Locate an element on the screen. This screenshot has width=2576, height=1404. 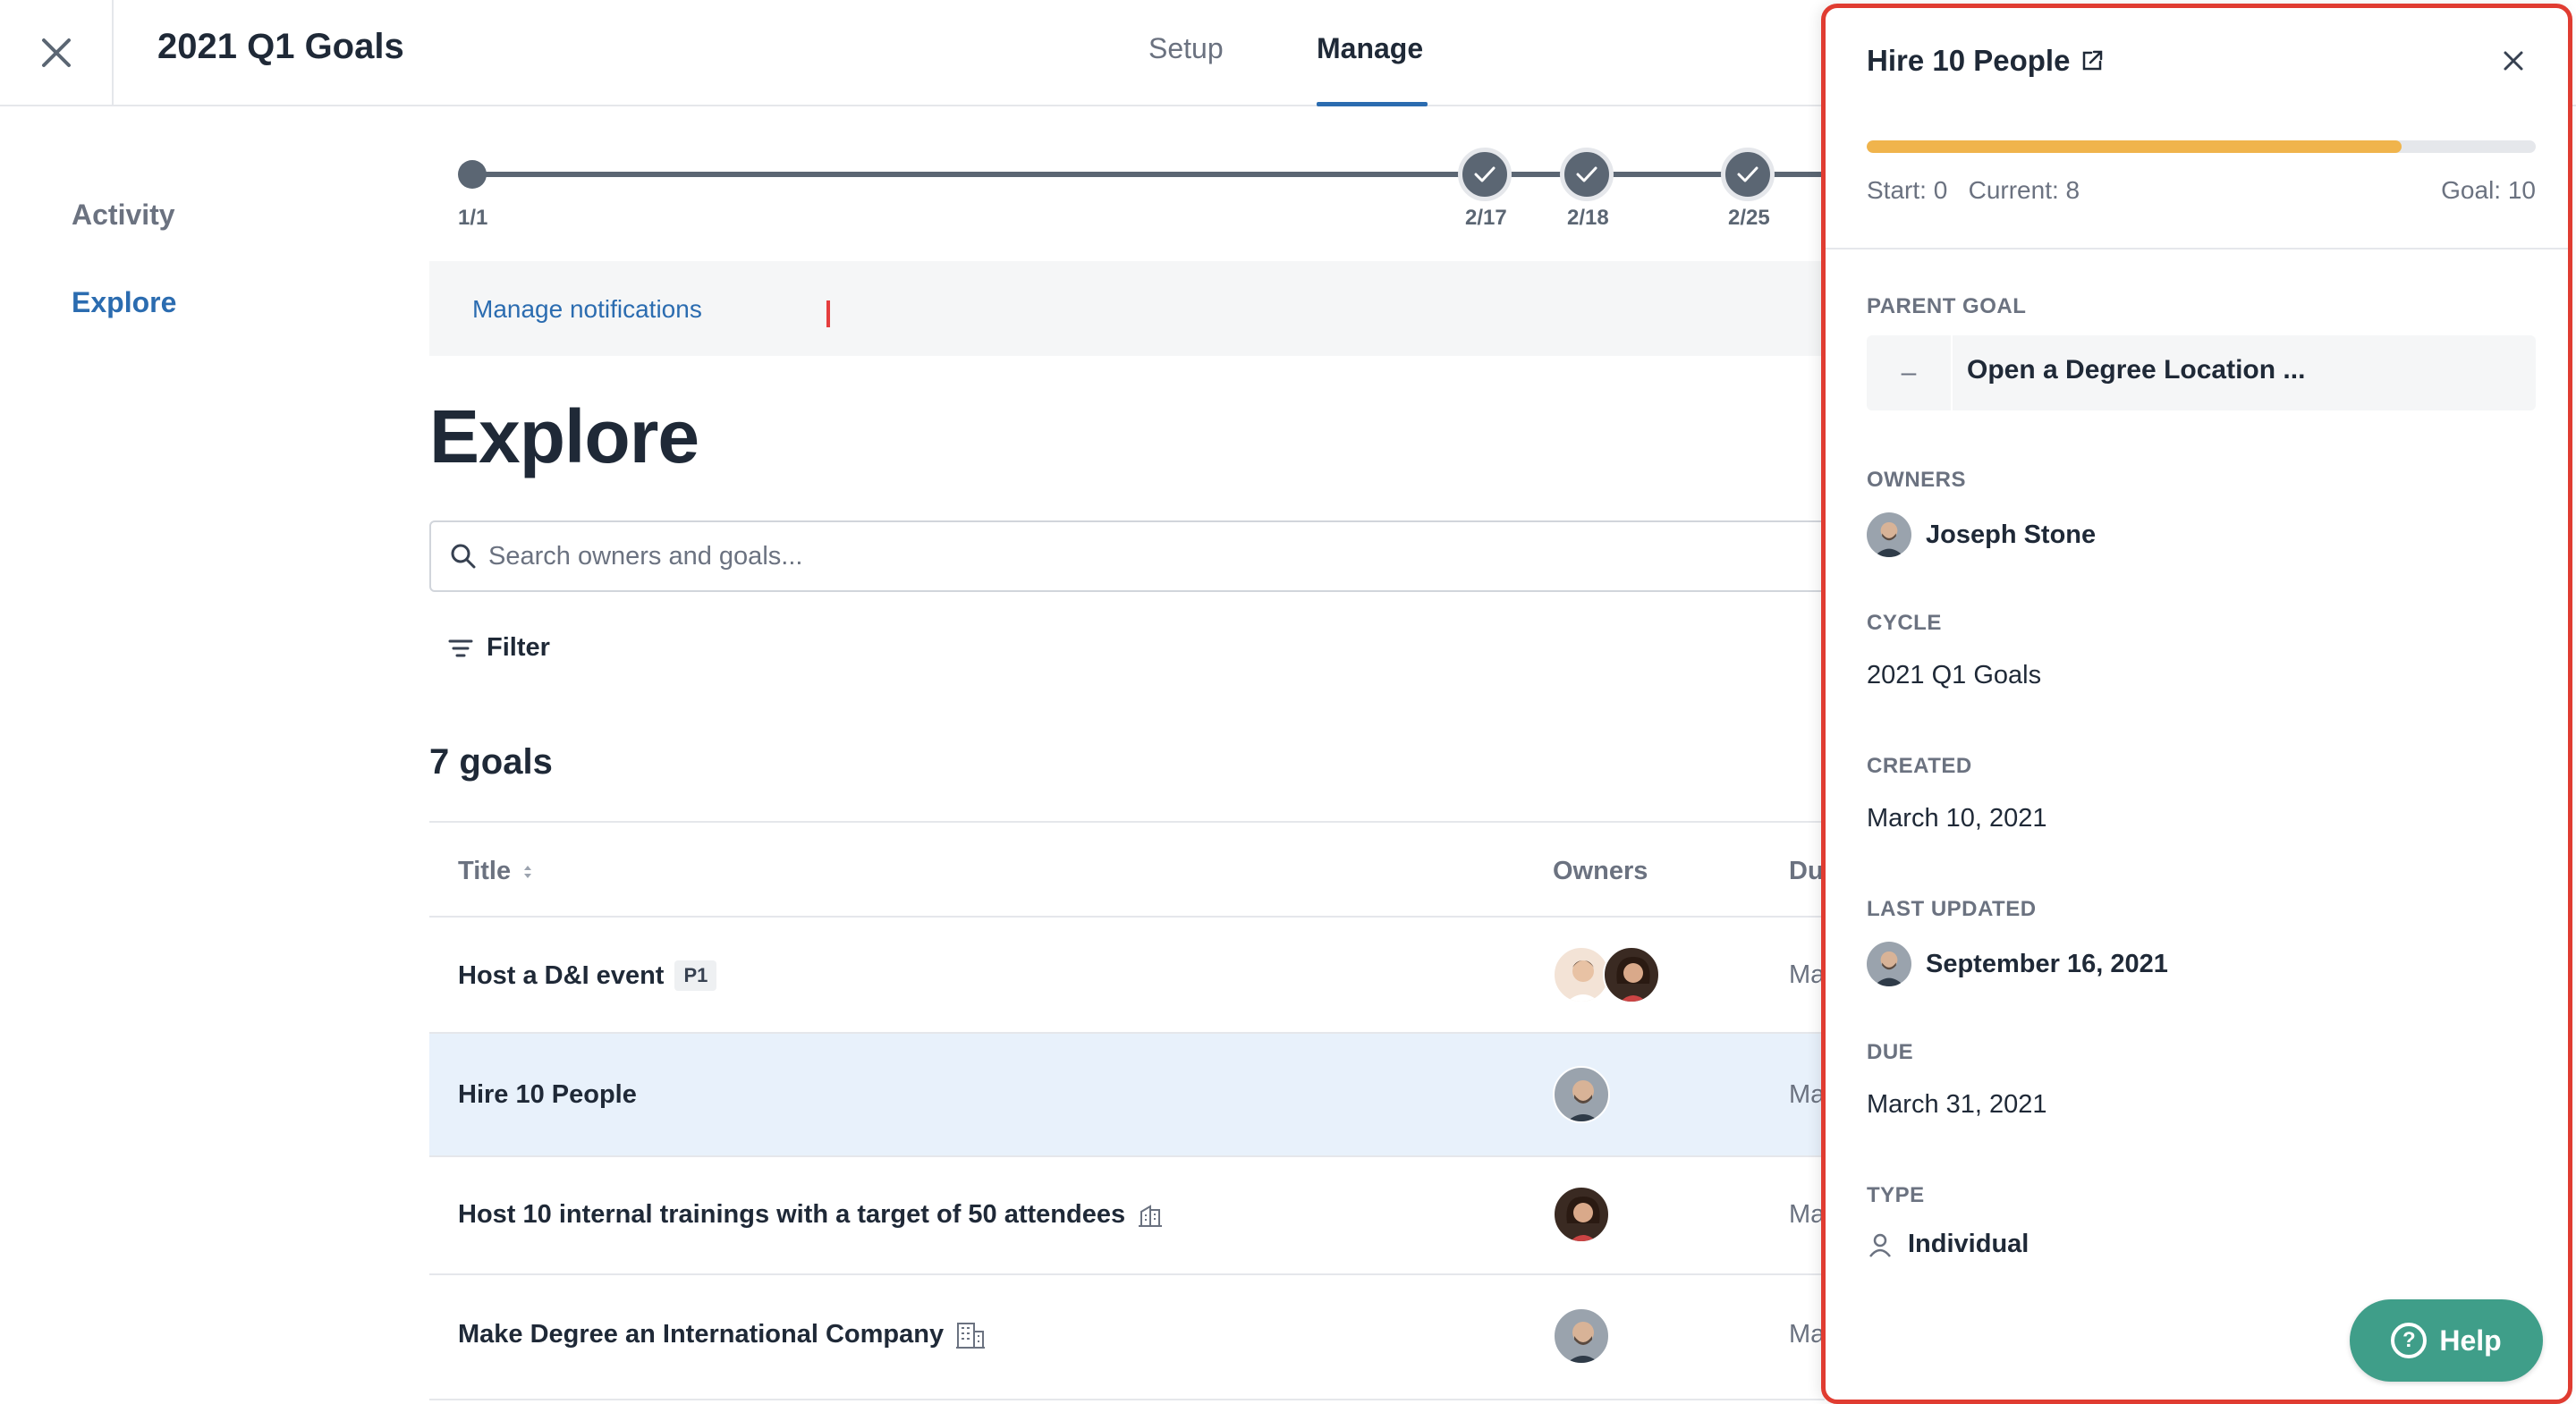
cycle-value: 2021 Q1 Goals is located at coordinates (1954, 675).